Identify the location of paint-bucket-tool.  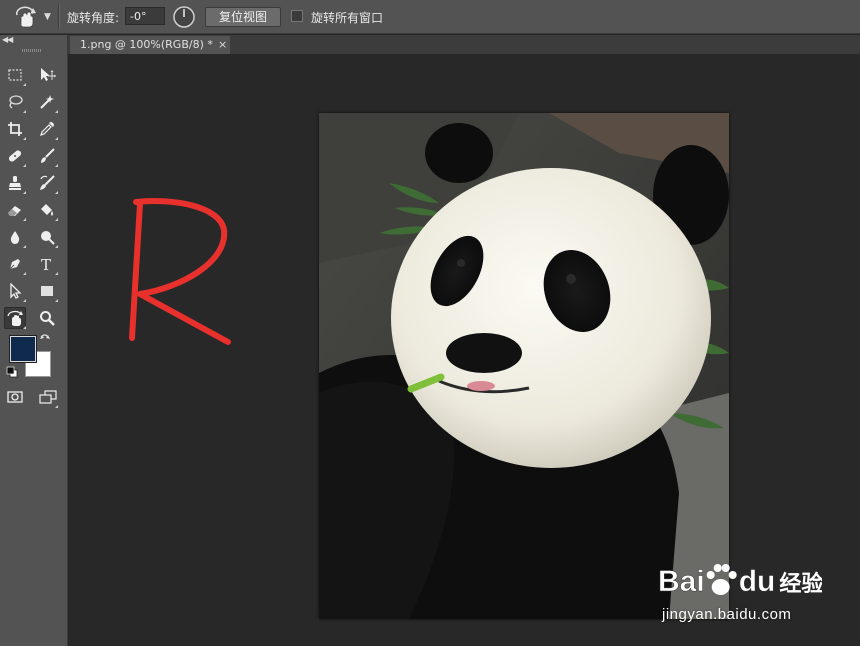
(47, 210).